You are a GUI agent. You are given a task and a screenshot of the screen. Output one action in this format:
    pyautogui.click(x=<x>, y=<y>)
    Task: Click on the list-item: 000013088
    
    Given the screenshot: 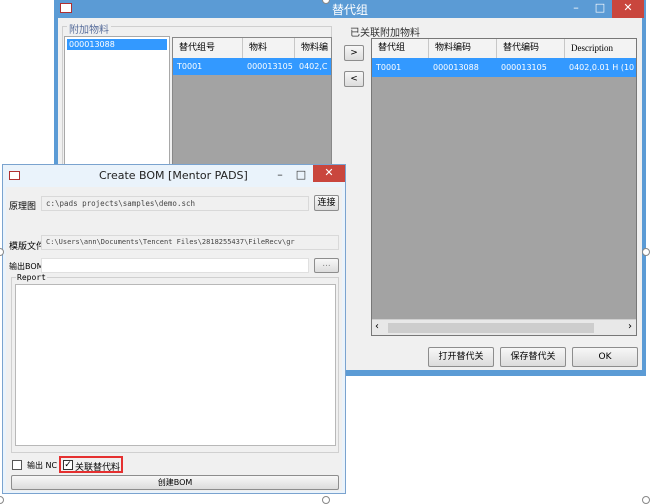 What is the action you would take?
    pyautogui.click(x=117, y=44)
    